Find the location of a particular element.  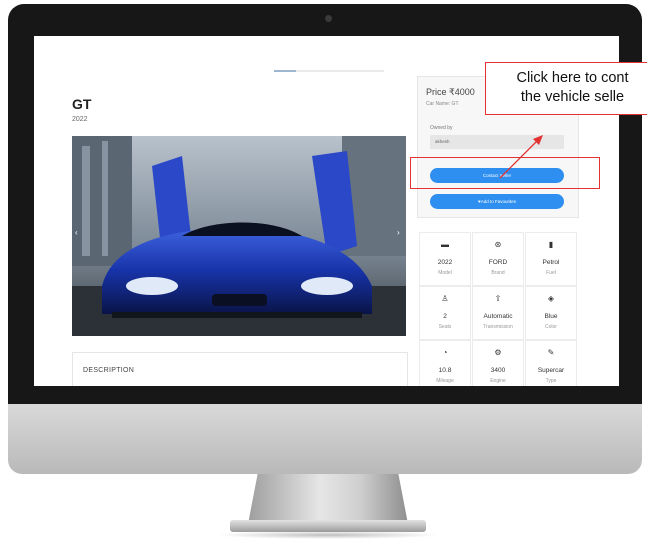

callout-line-2: the vehicle selle is located at coordinates (572, 97).